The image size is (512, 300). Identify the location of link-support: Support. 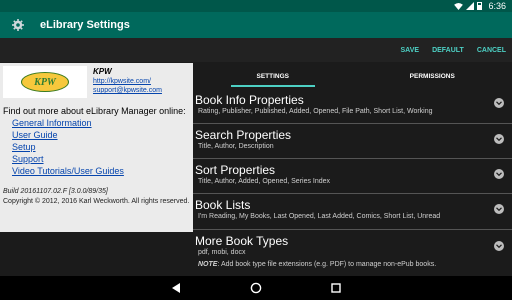
(101, 159).